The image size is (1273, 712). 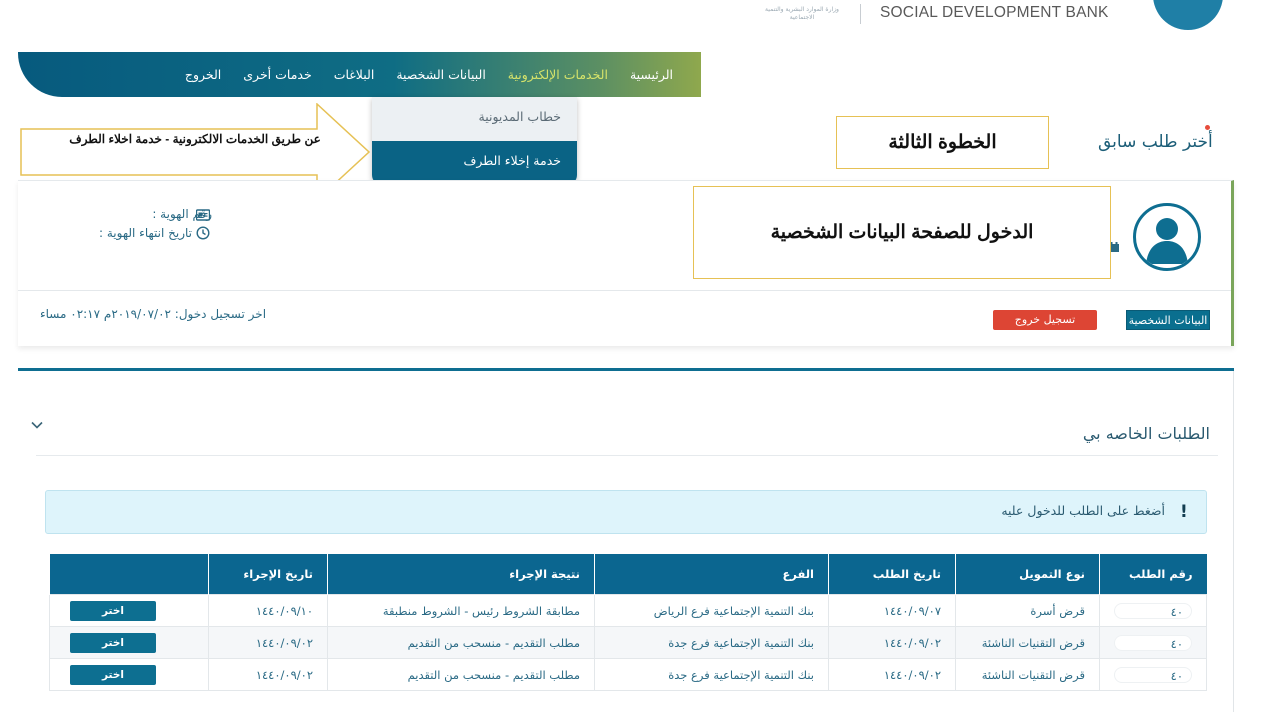 I want to click on nav-item-home: الرئيسية, so click(x=651, y=74).